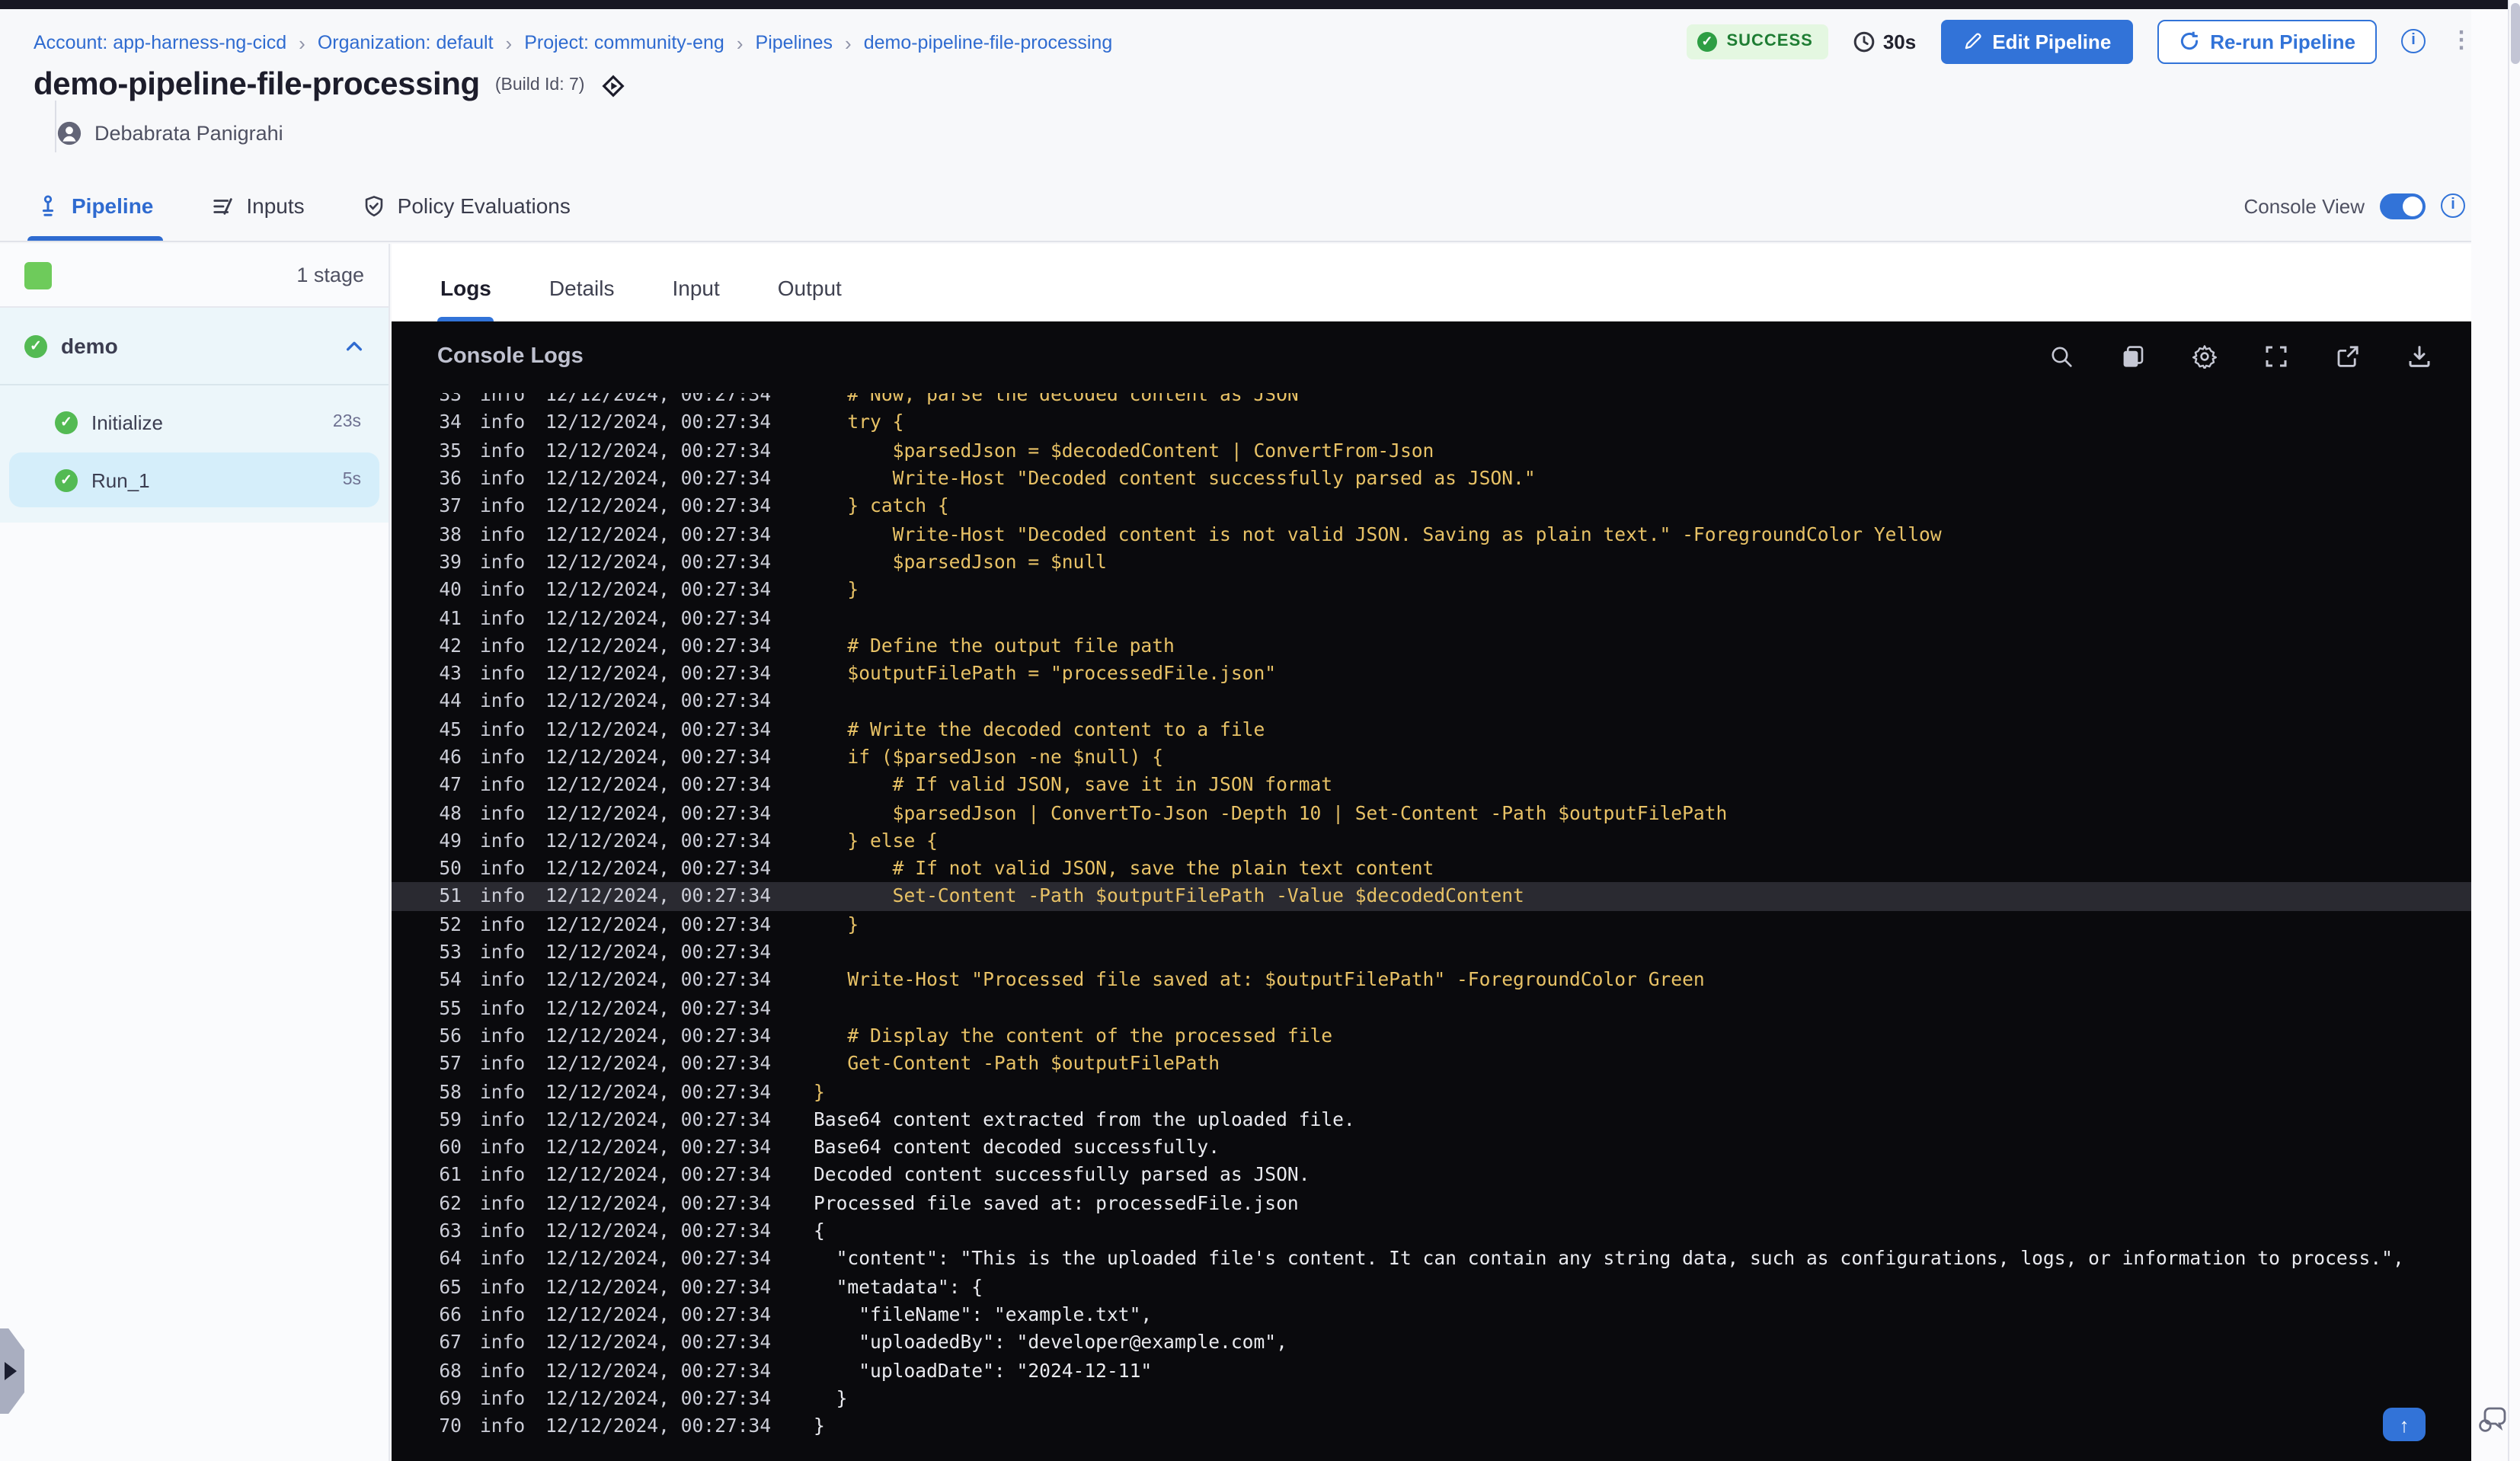 Image resolution: width=2520 pixels, height=1461 pixels. Describe the element at coordinates (994, 646) in the screenshot. I see `log-message: # Define the output file path` at that location.